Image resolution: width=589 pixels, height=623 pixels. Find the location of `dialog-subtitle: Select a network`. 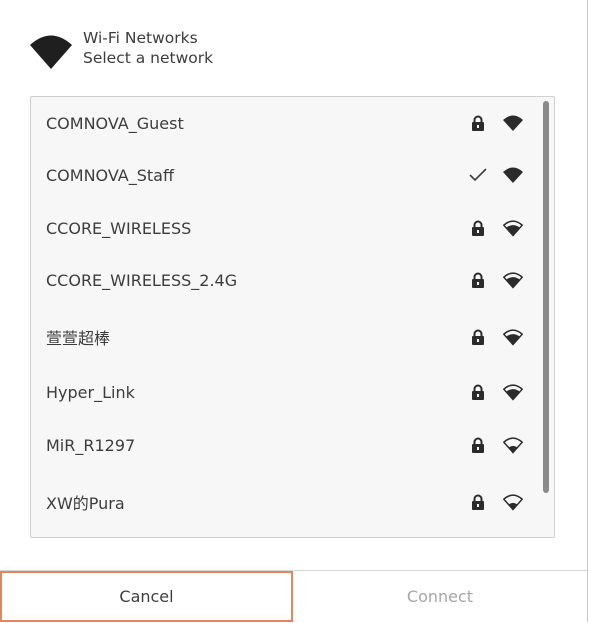

dialog-subtitle: Select a network is located at coordinates (148, 58).